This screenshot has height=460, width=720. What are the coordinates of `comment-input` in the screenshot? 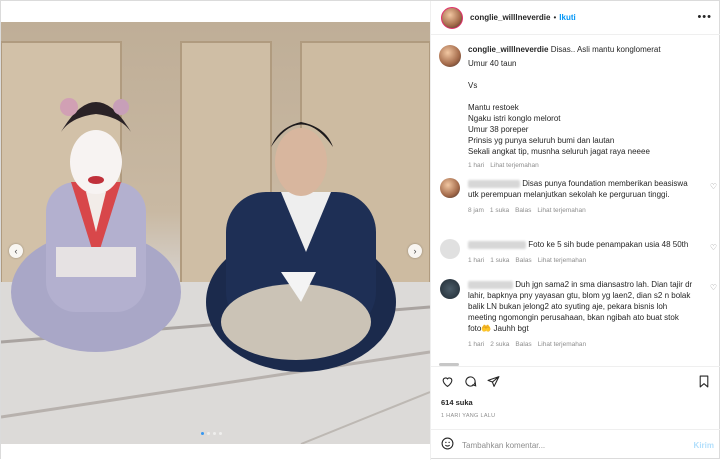 It's located at (572, 445).